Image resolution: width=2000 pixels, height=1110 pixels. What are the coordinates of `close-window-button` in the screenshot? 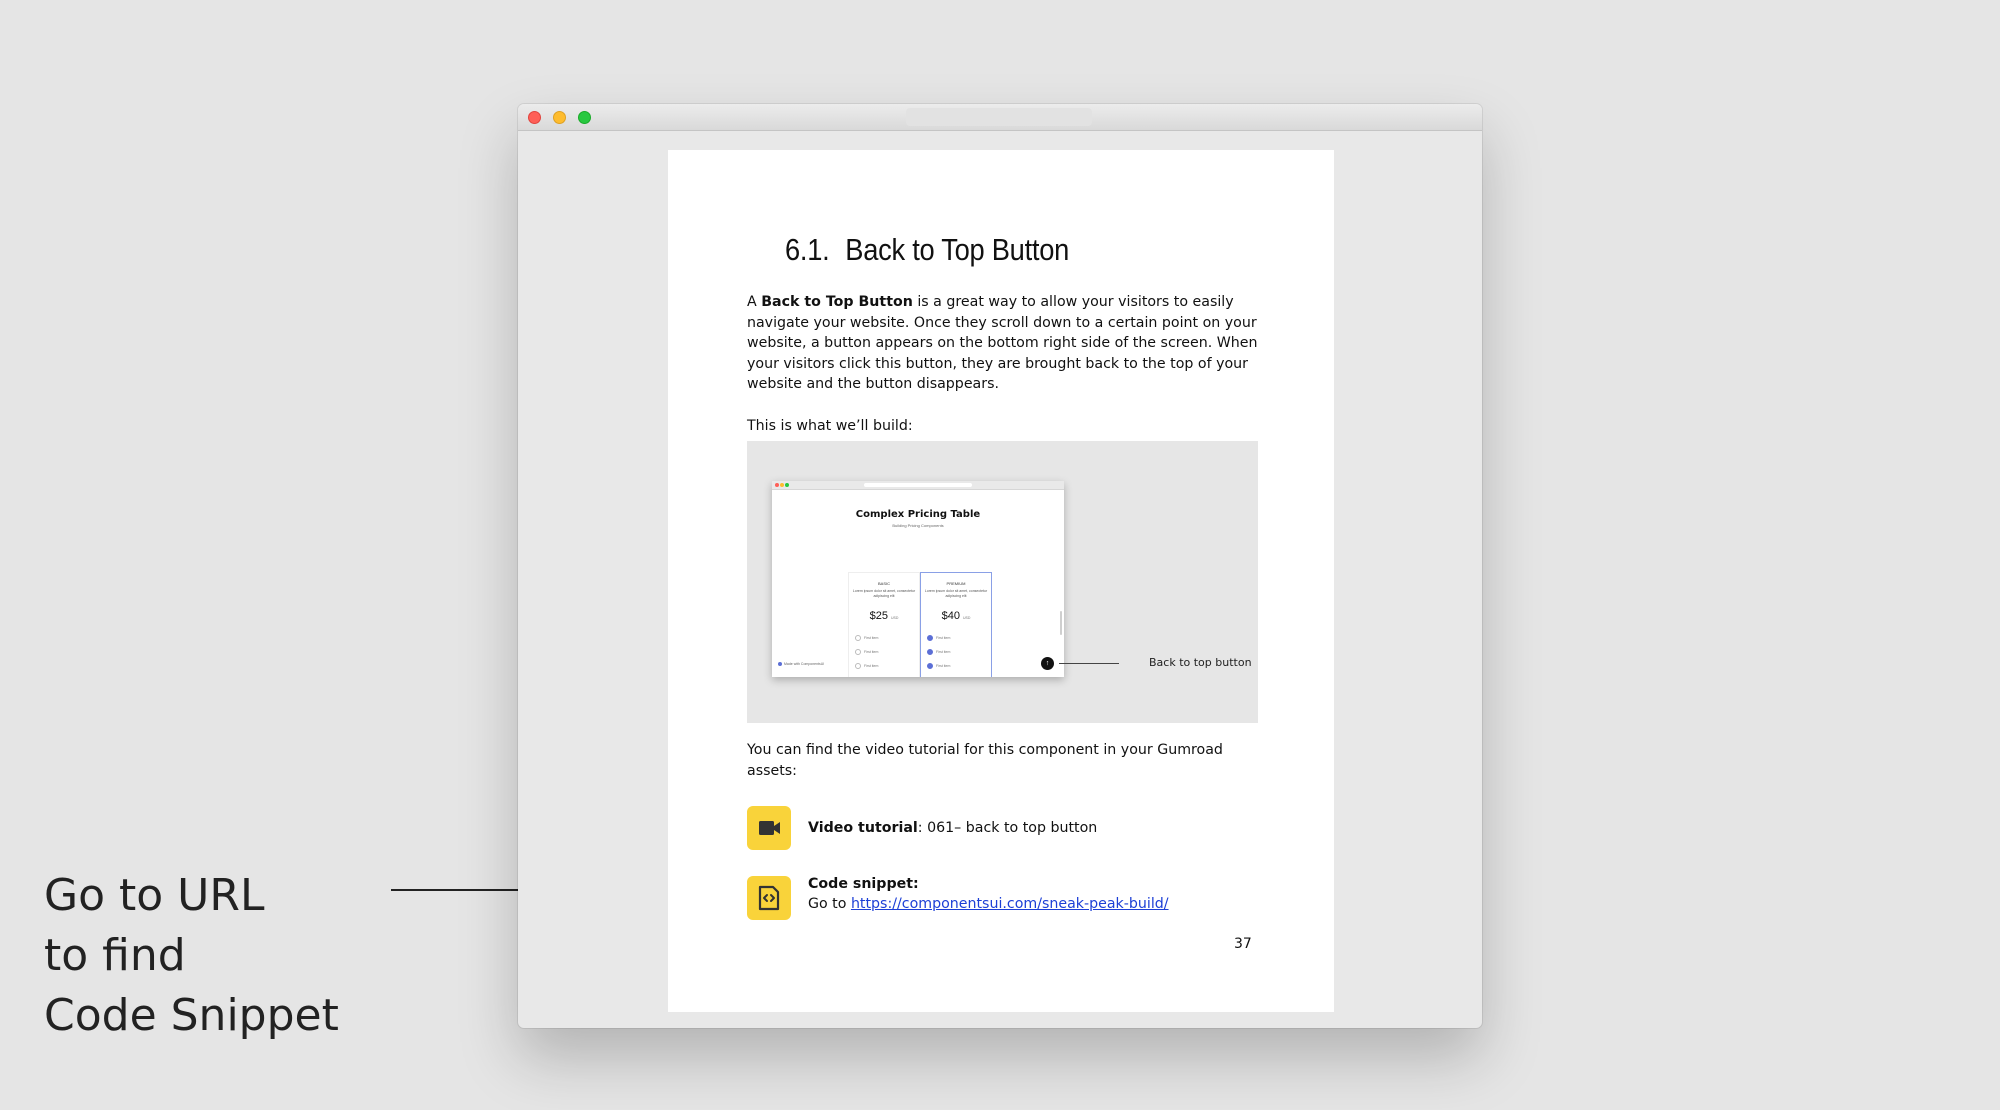 It's located at (534, 117).